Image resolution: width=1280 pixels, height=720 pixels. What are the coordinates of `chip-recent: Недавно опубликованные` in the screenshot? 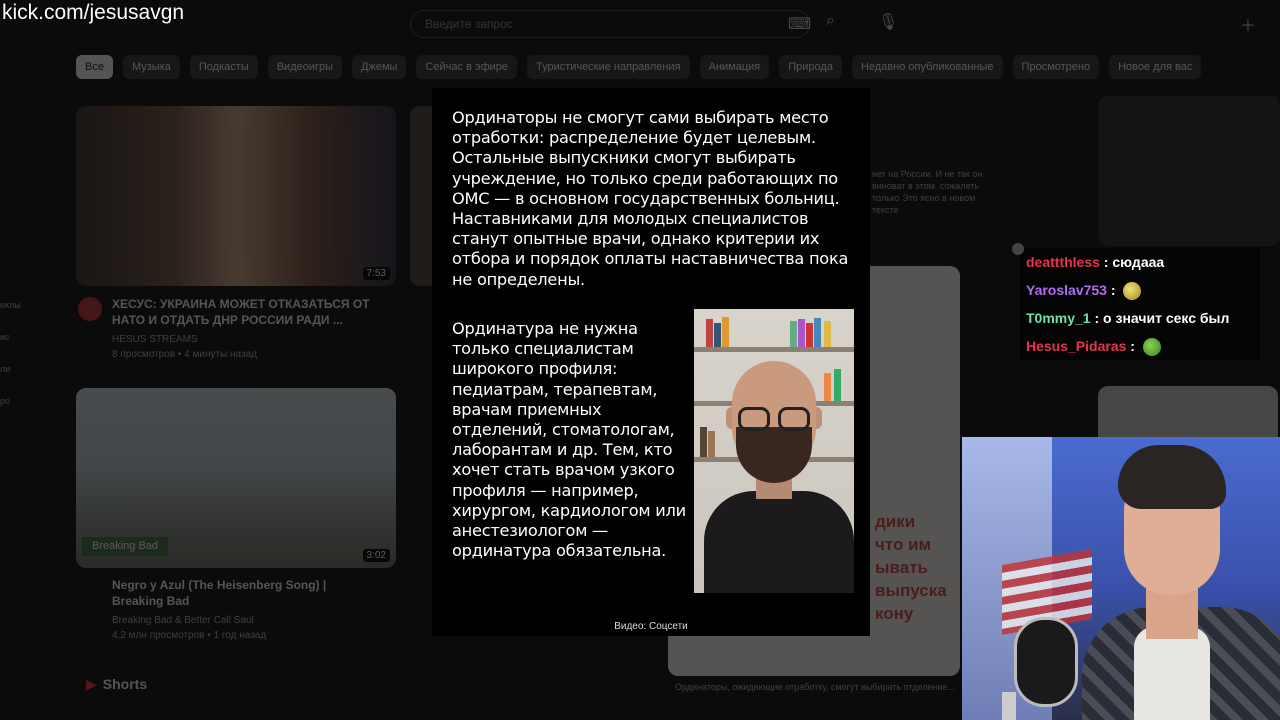 It's located at (927, 67).